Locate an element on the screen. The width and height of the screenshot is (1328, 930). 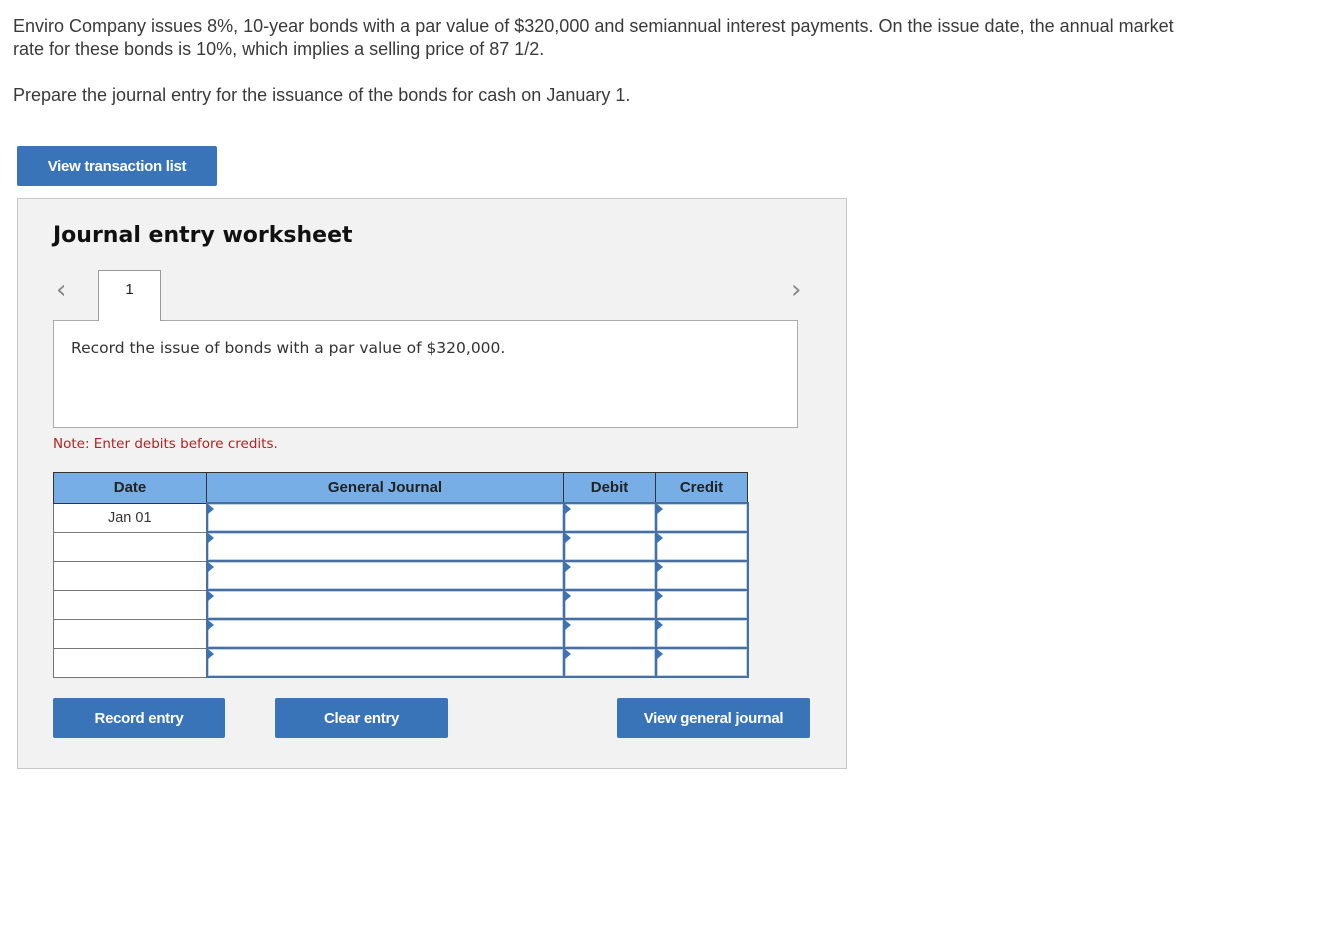
header-debit: Debit is located at coordinates (609, 488).